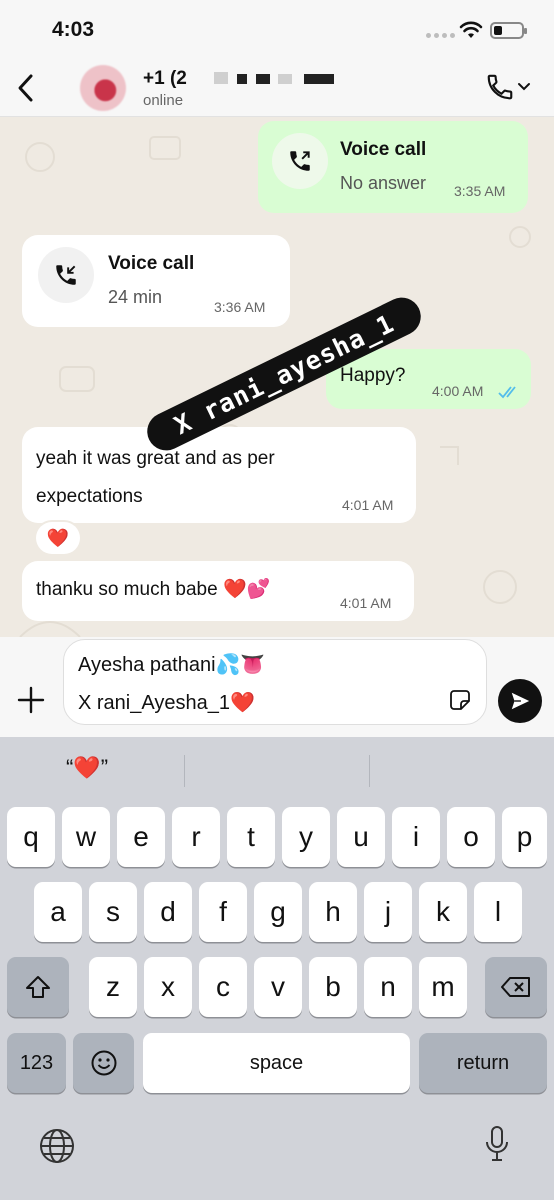  I want to click on call-duration: 24 min, so click(135, 297).